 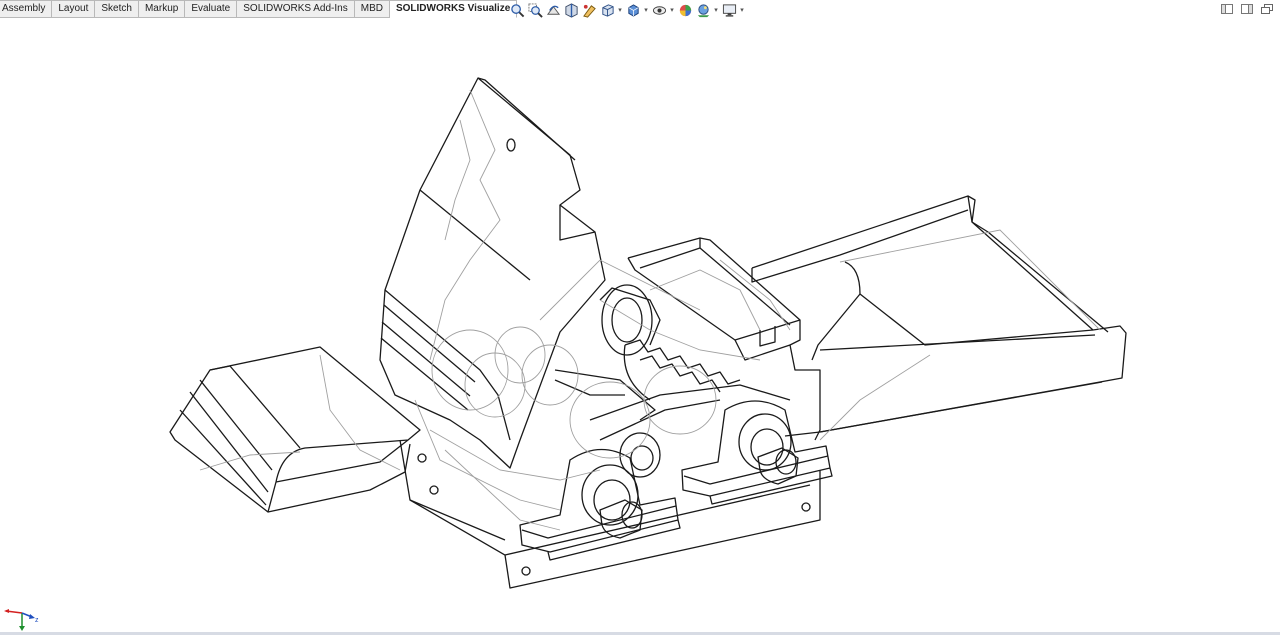 I want to click on section-view-icon, so click(x=571, y=10).